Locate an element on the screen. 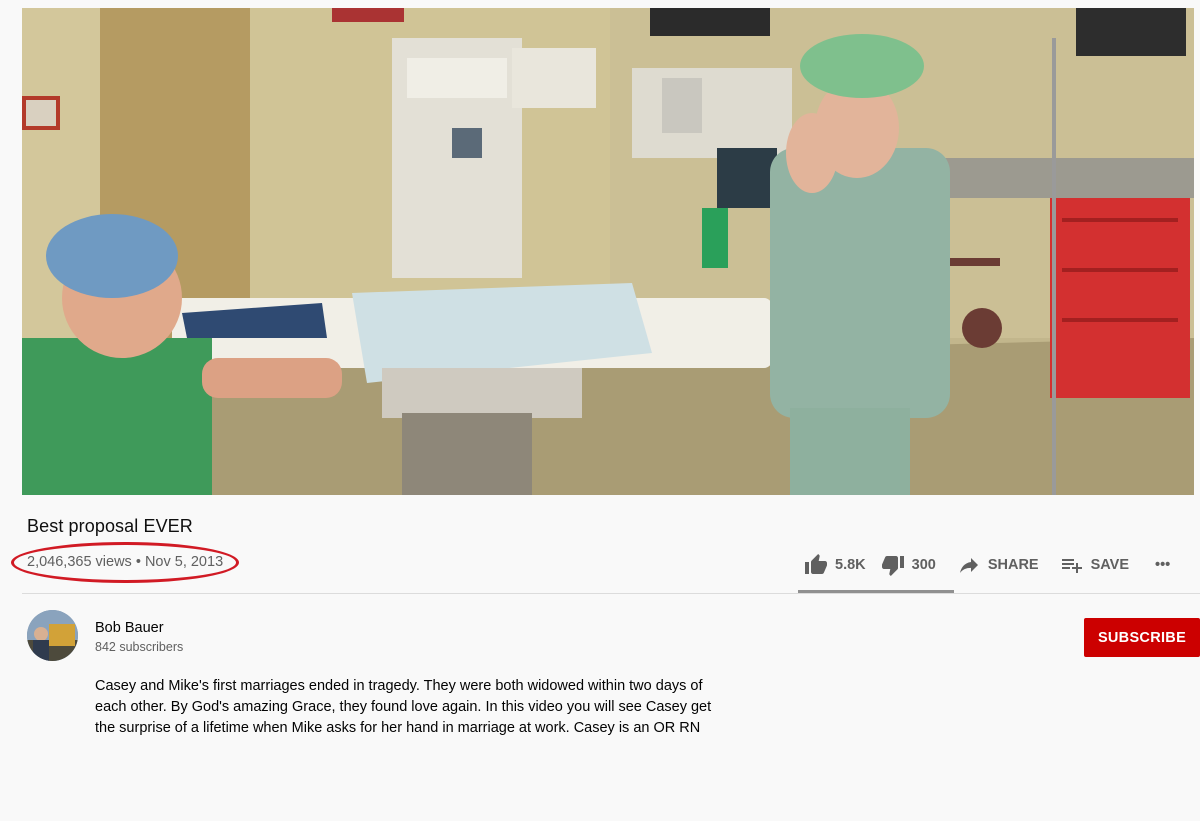 This screenshot has height=821, width=1200. video-title: Best proposal EVER is located at coordinates (110, 526).